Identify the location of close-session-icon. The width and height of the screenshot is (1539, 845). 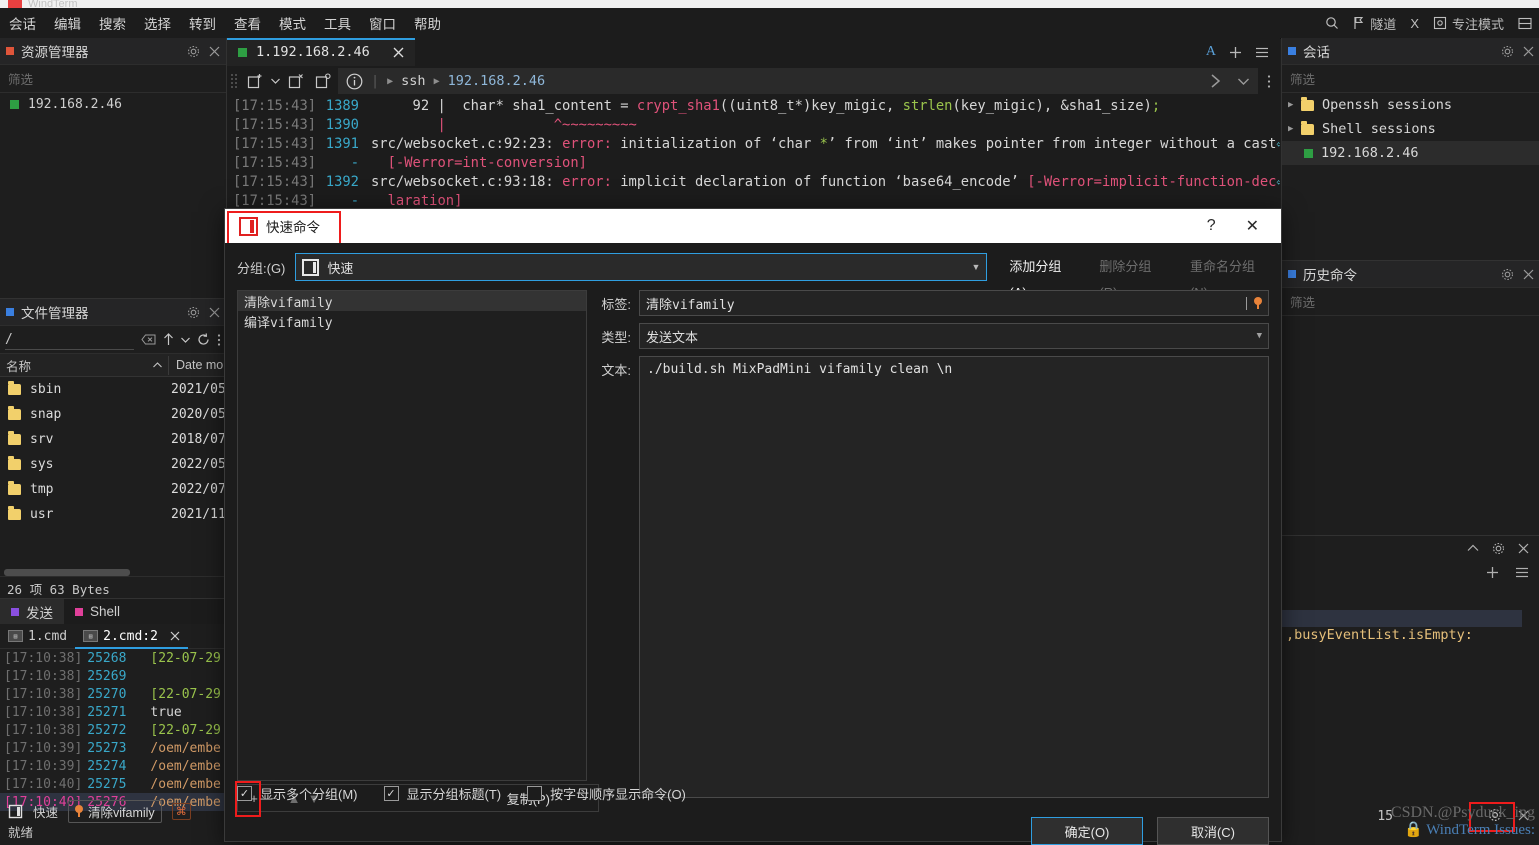
(295, 81).